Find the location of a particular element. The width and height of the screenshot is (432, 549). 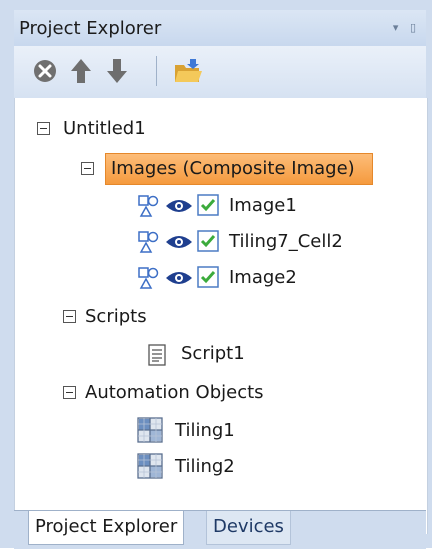

toolbar is located at coordinates (220, 72).